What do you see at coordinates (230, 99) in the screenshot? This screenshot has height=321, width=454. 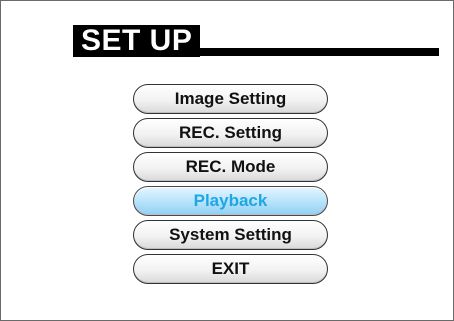 I see `menu-item-image-setting: Image Setting` at bounding box center [230, 99].